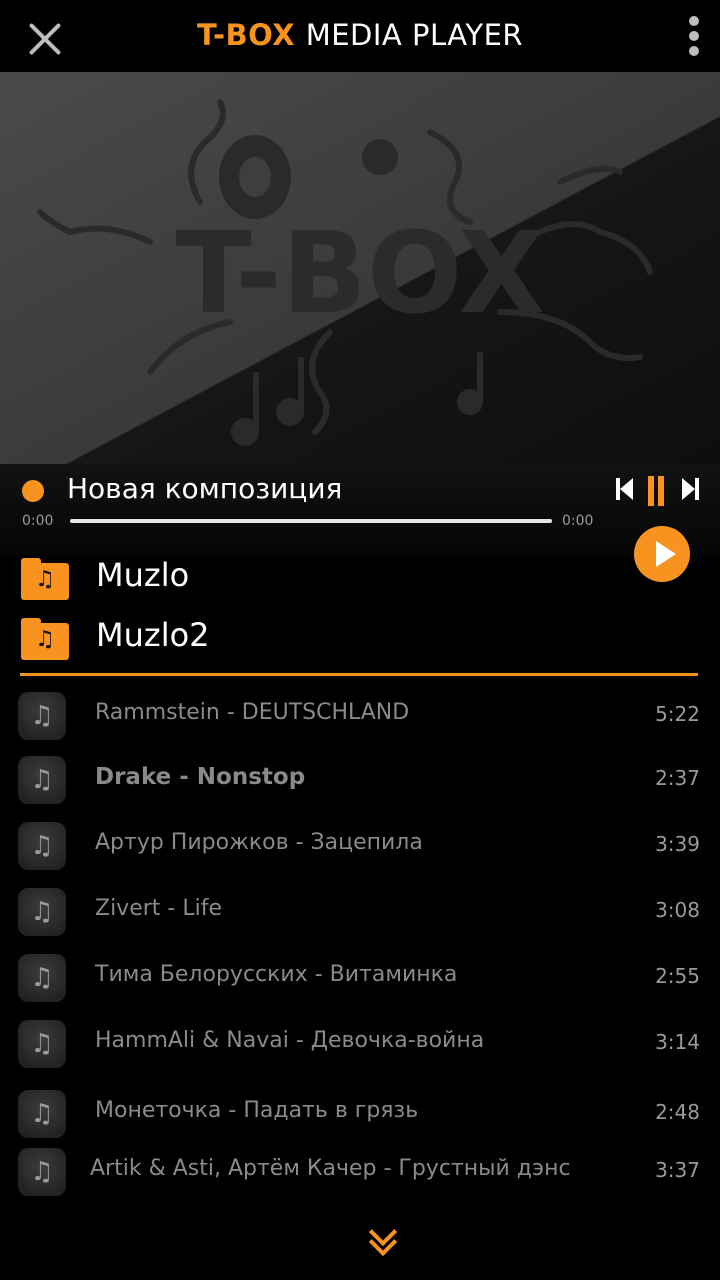 This screenshot has width=720, height=1280. Describe the element at coordinates (320, 578) in the screenshot. I see `folder-item: ♫ Muzlo` at that location.